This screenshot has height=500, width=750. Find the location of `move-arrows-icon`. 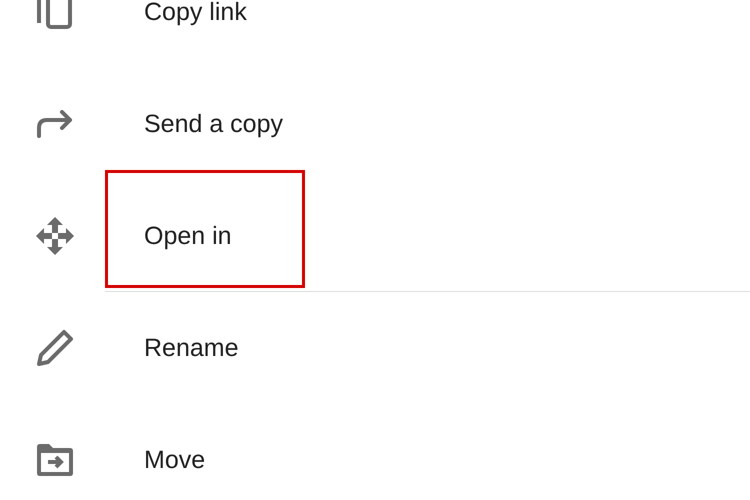

move-arrows-icon is located at coordinates (55, 236).